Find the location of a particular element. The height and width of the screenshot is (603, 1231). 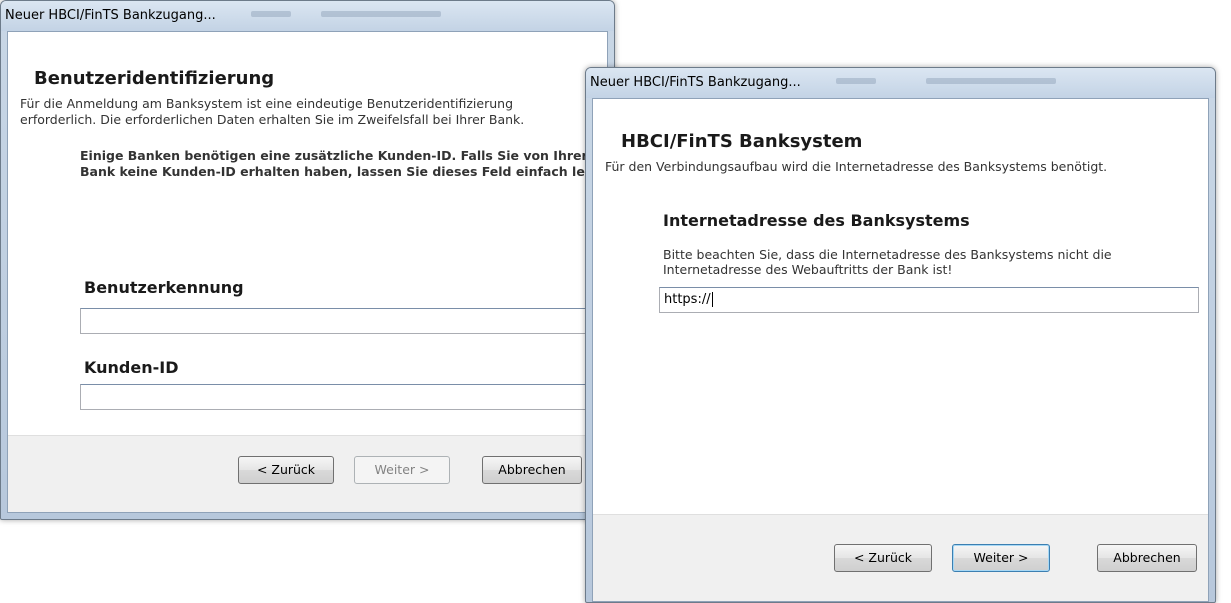

url-section-label: Internetadresse des Banksystems is located at coordinates (816, 220).